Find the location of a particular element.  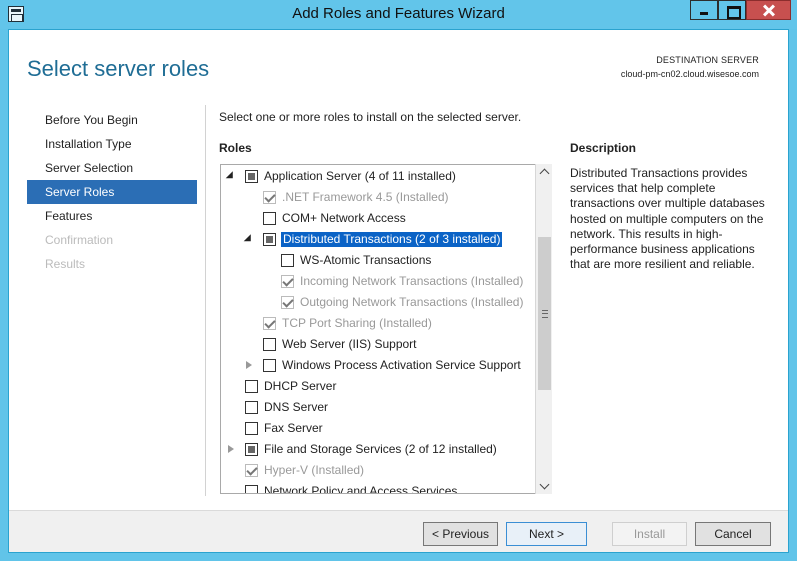

role-row-dns-server: DNS Server is located at coordinates (375, 407).